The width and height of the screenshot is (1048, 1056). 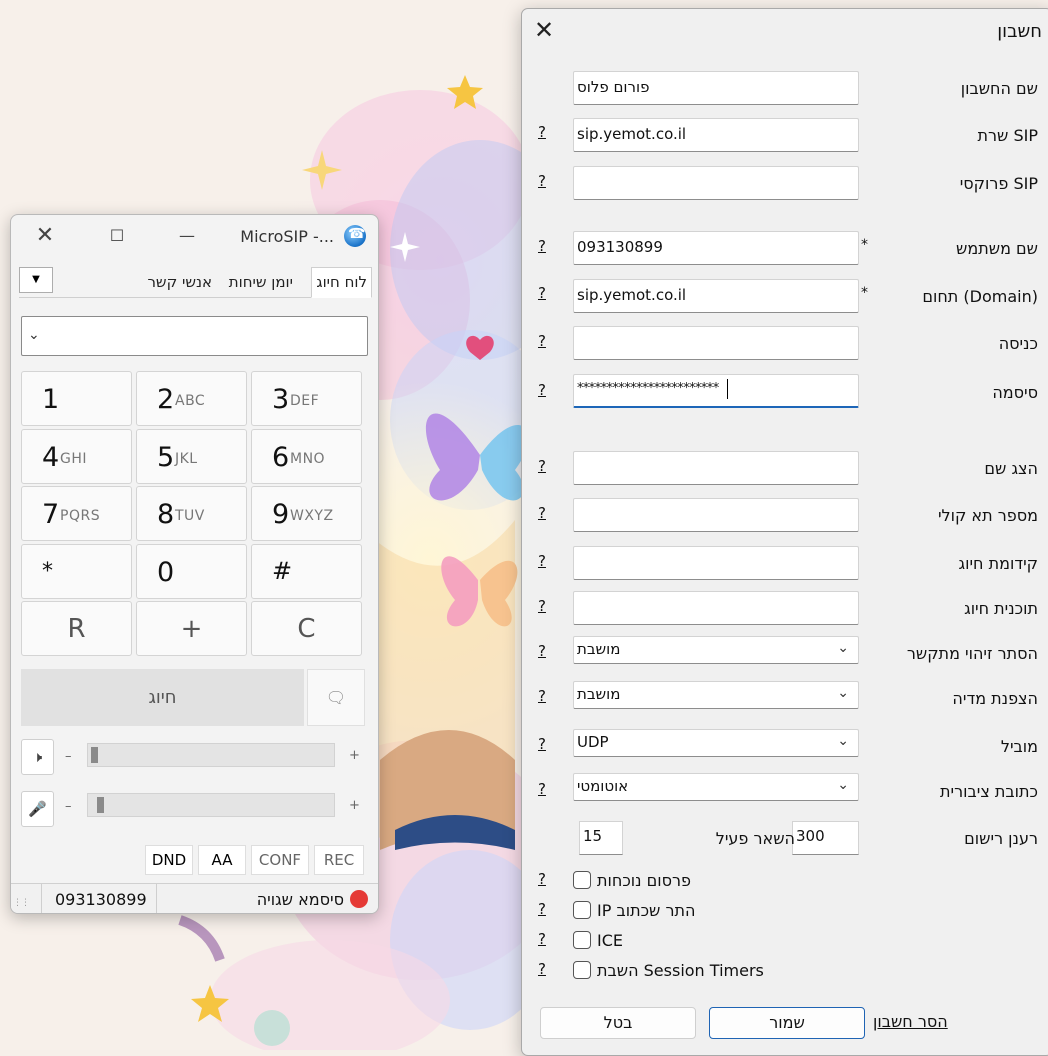 I want to click on domain-input: sip.yemot.co.il, so click(x=716, y=296).